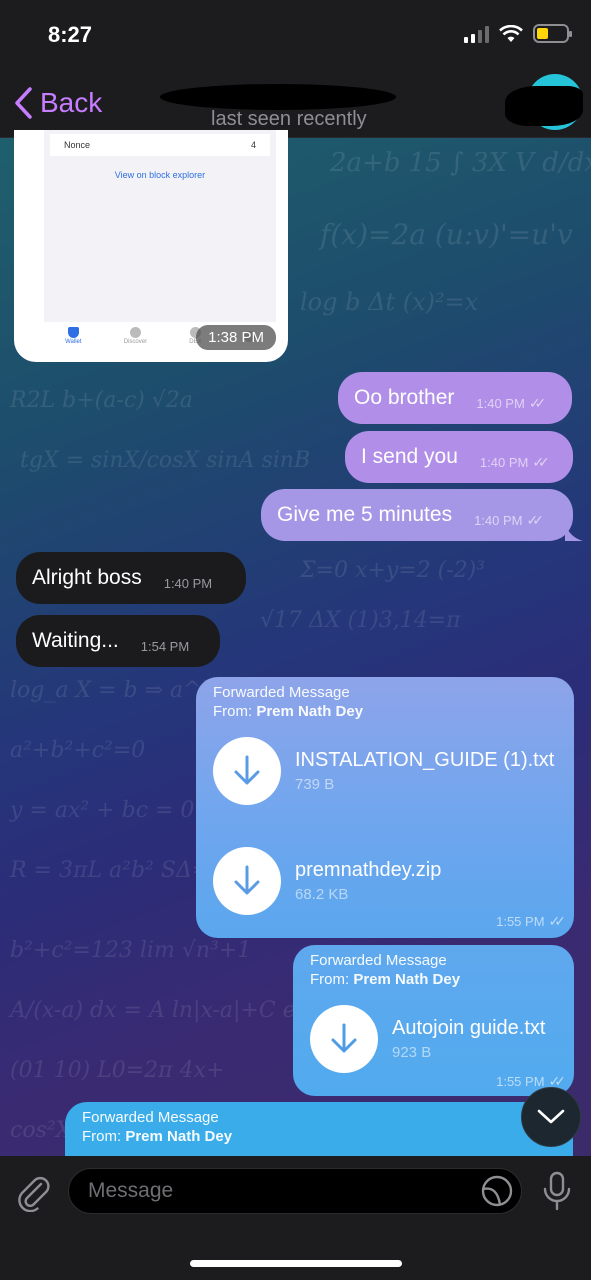 The width and height of the screenshot is (591, 1280). Describe the element at coordinates (404, 397) in the screenshot. I see `message-text: Oo brother` at that location.